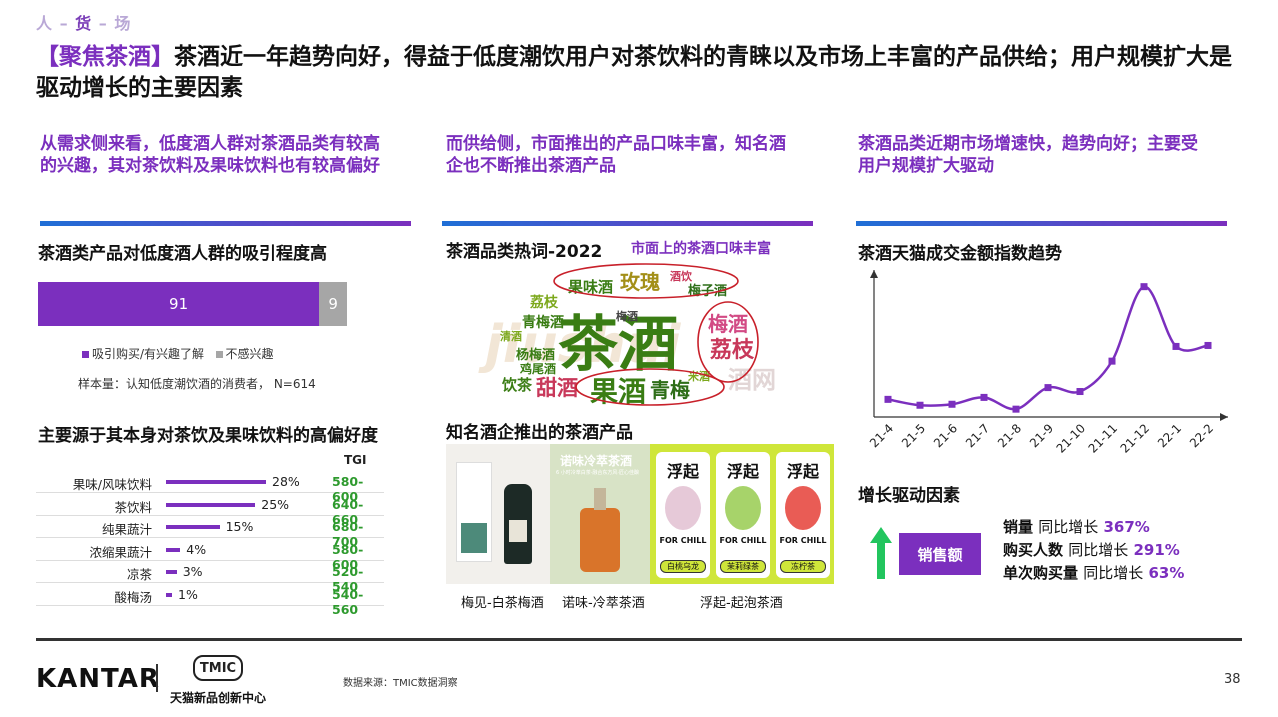 Image resolution: width=1278 pixels, height=717 pixels. I want to click on table-row: 浓缩果蔬汁 4% 580-600, so click(210, 555).